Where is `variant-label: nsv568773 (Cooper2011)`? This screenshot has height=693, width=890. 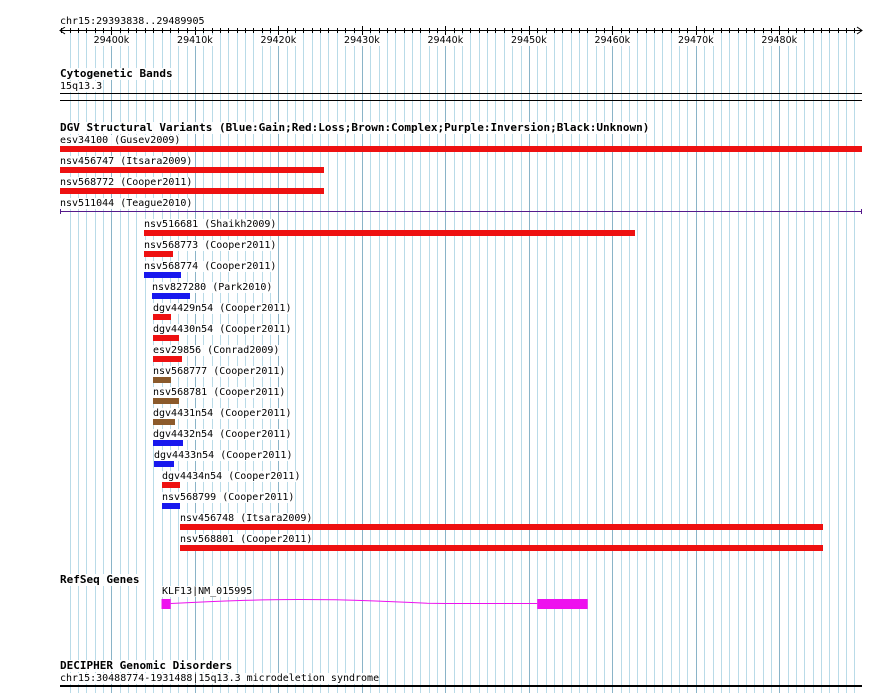
variant-label: nsv568773 (Cooper2011) is located at coordinates (210, 245).